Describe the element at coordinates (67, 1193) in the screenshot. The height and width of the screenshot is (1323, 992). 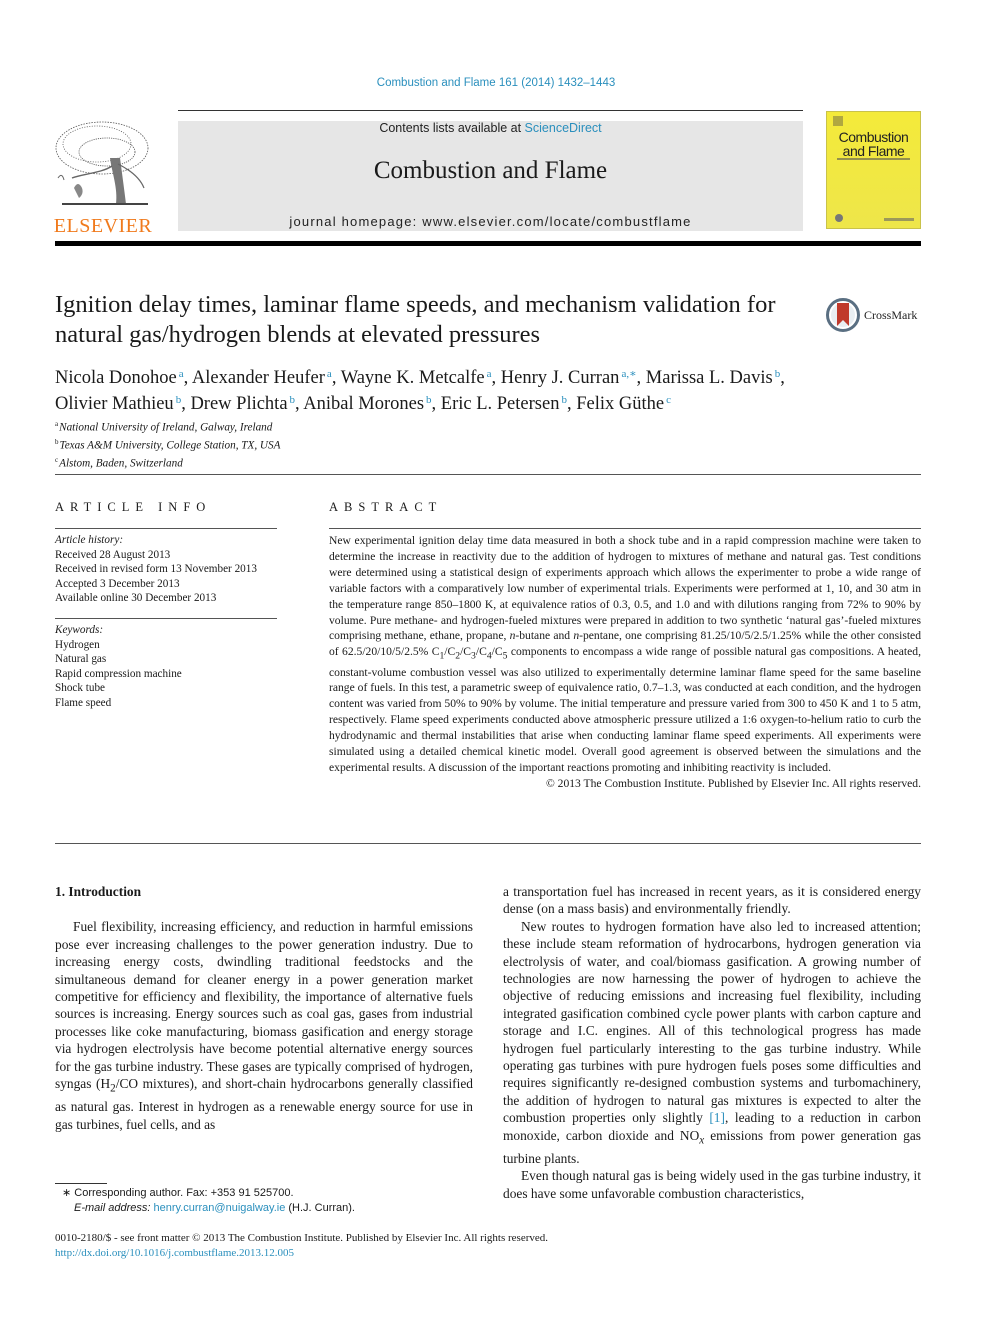
I see `asterisk-icon: ∗` at that location.